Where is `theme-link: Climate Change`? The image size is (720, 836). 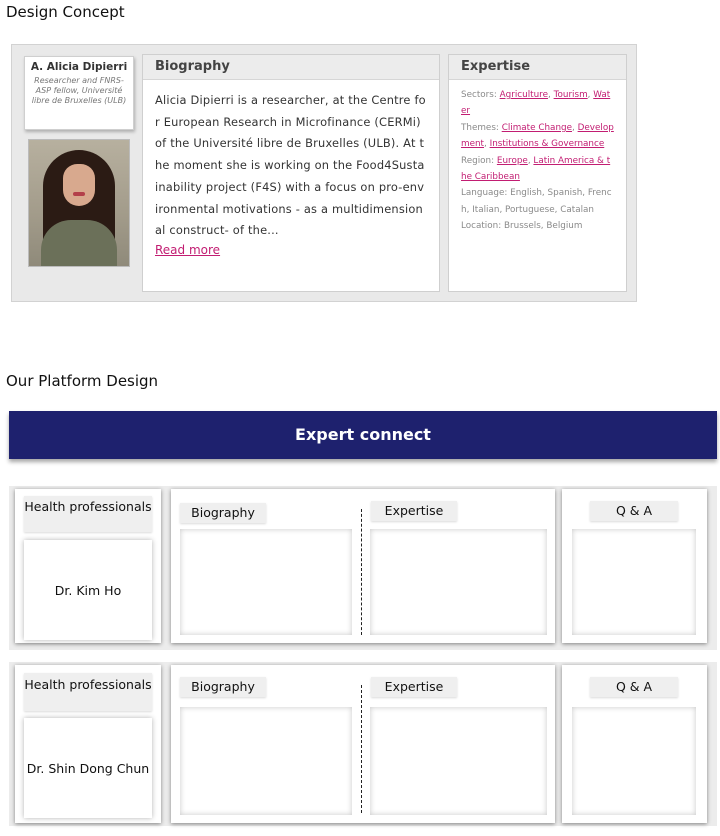 theme-link: Climate Change is located at coordinates (537, 128).